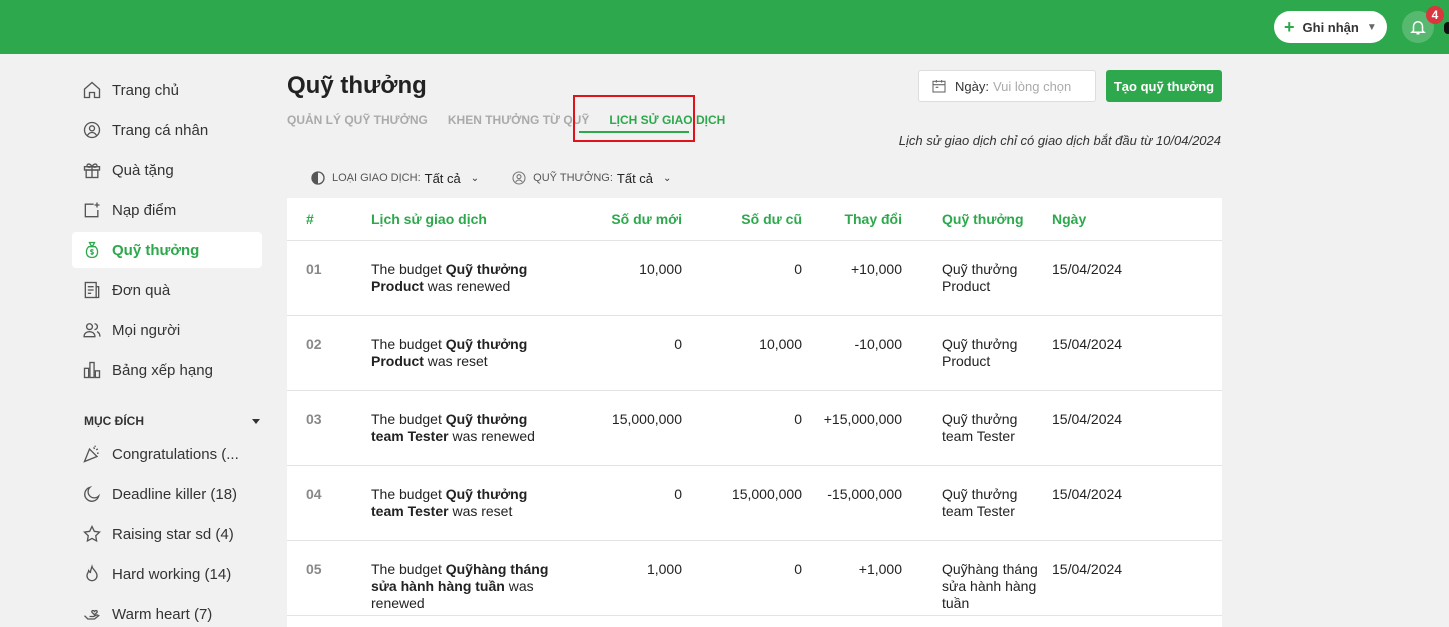 Image resolution: width=1449 pixels, height=627 pixels. I want to click on purpose-item-hard-working: Hard working (14), so click(167, 574).